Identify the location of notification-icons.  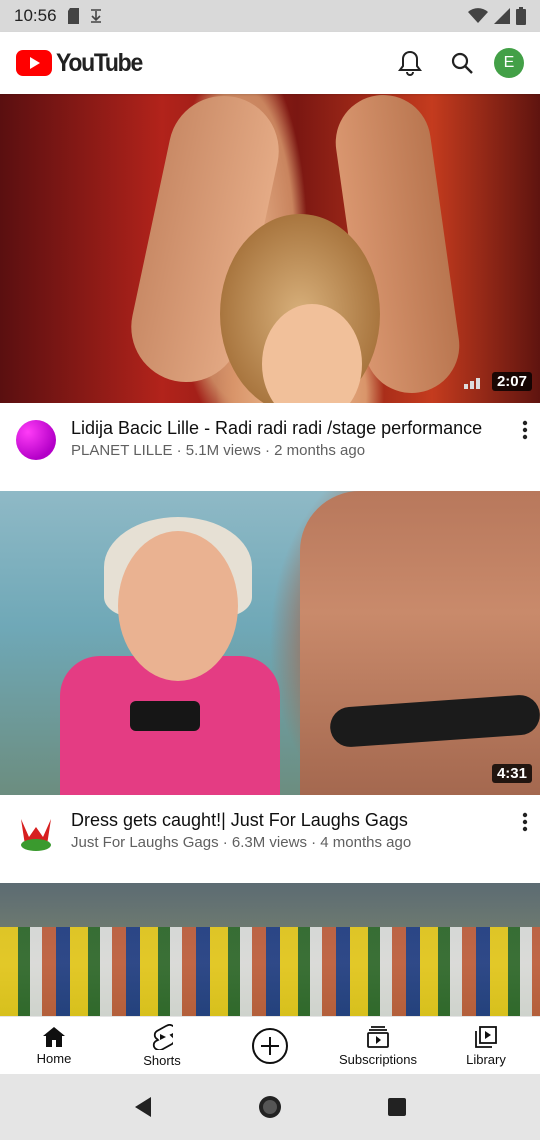
(85, 16).